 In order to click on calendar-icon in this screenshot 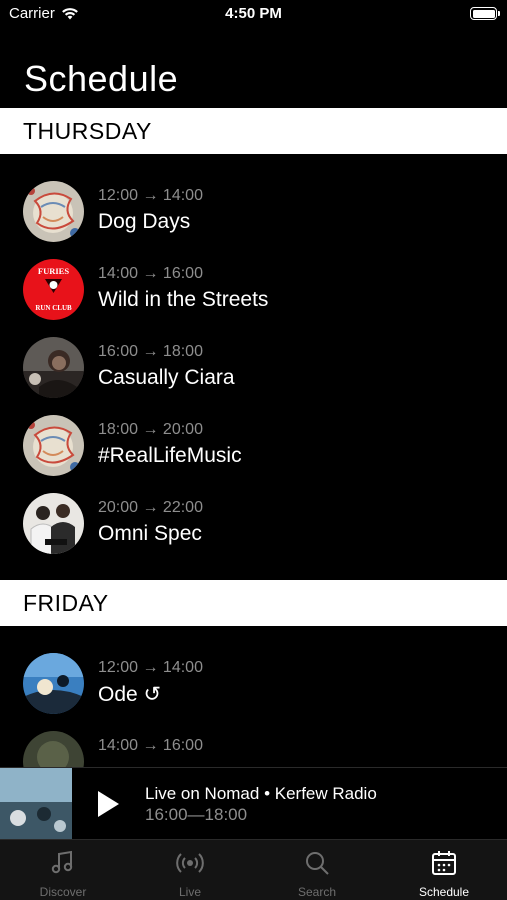, I will do `click(444, 863)`.